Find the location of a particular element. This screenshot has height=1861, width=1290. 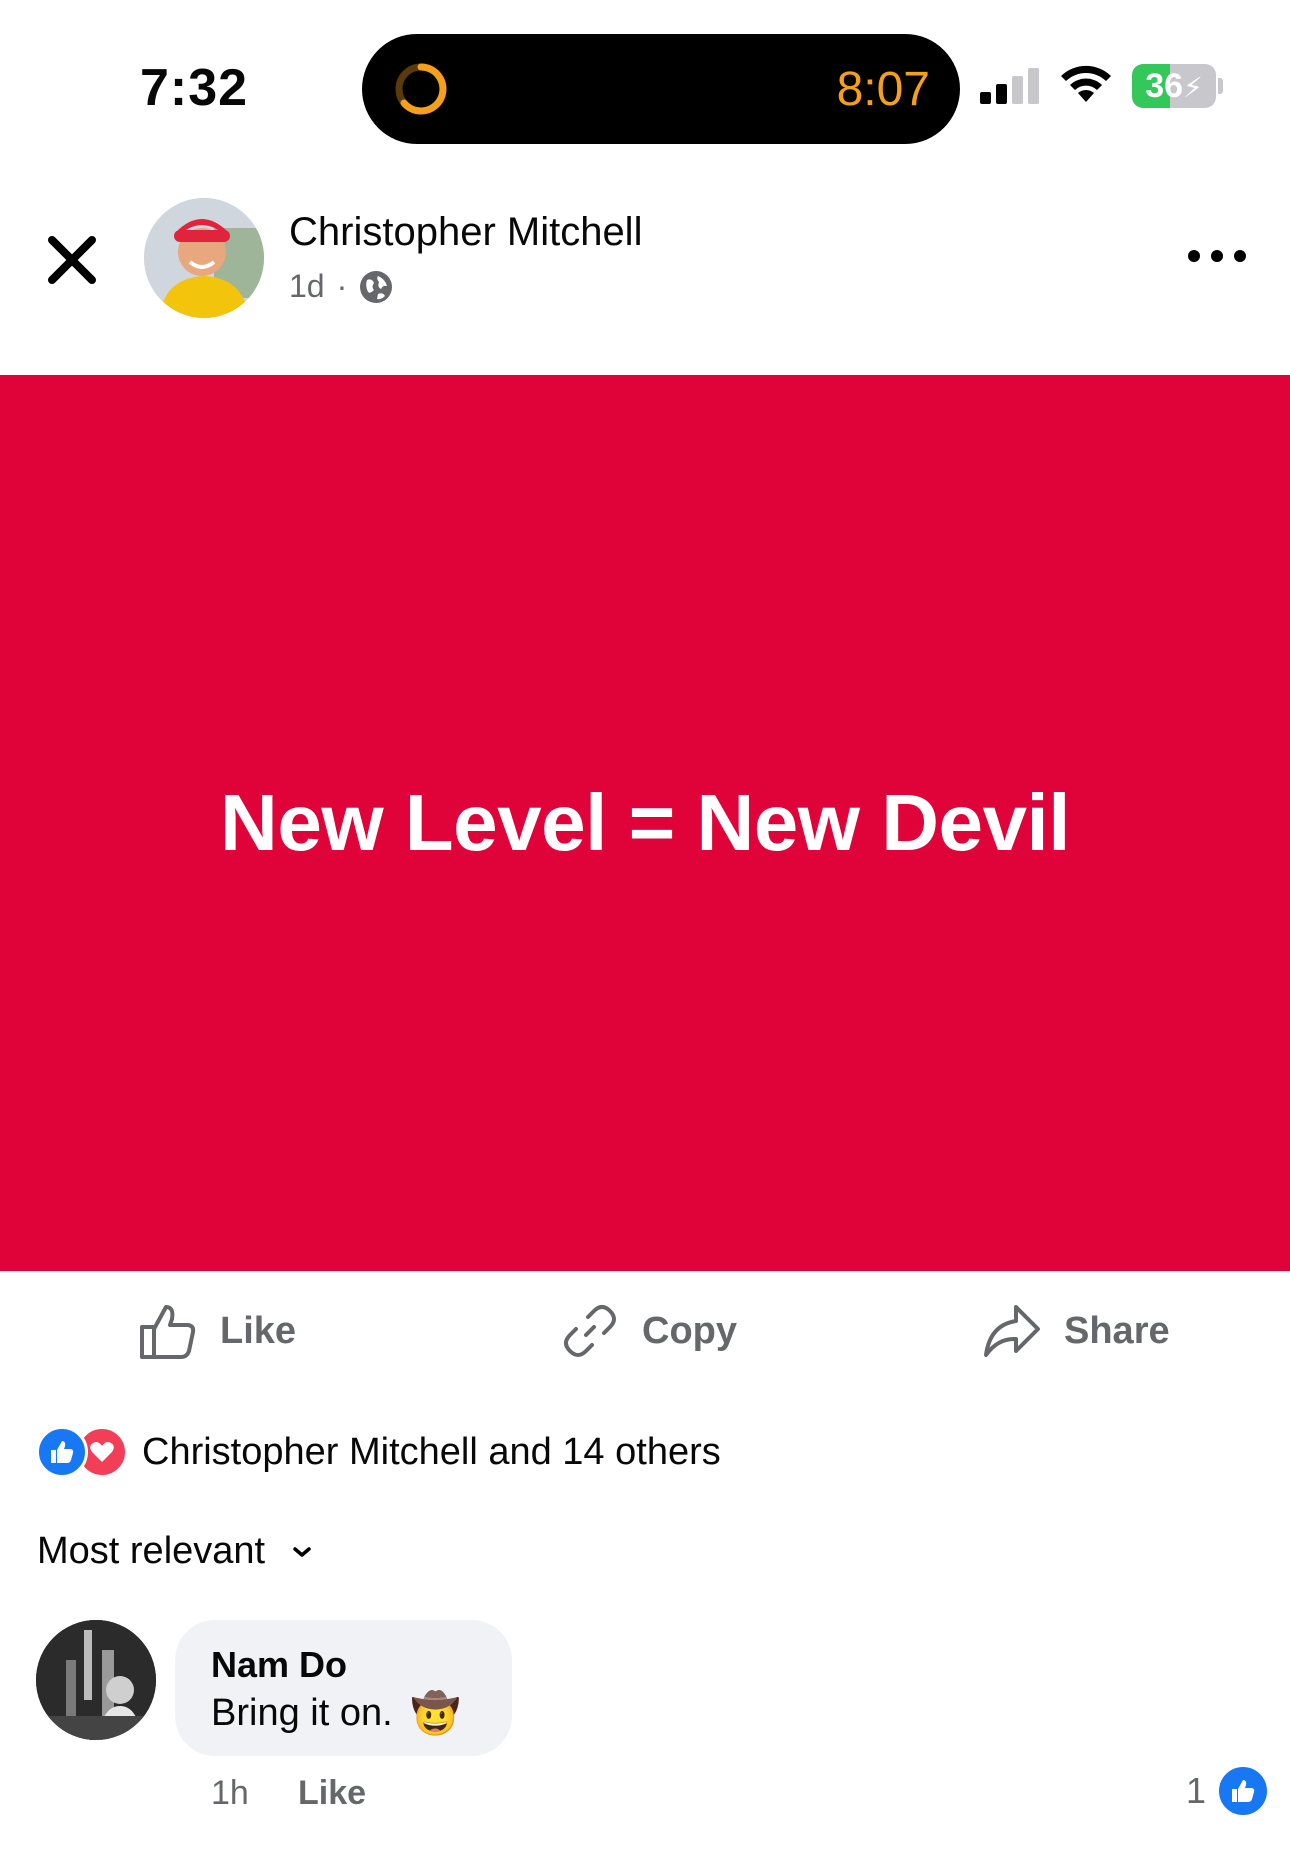

comment-sort-dropdown: Most relevant is located at coordinates (175, 1551).